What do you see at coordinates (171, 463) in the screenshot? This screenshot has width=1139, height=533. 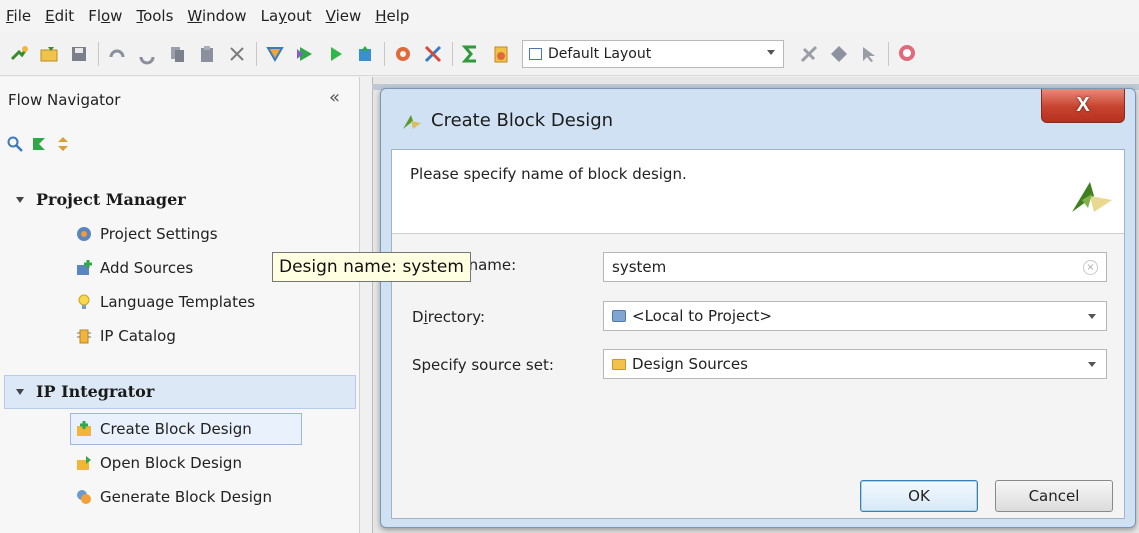 I see `nav-open-block-design-label: Open Block Design` at bounding box center [171, 463].